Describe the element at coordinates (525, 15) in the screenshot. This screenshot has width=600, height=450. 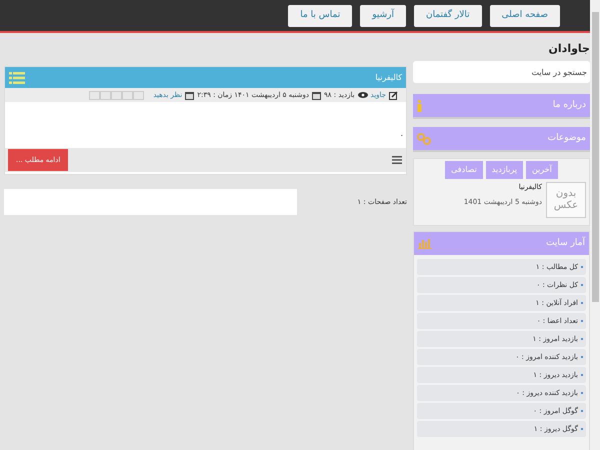
I see `nav-button: صفحه اصلی` at that location.